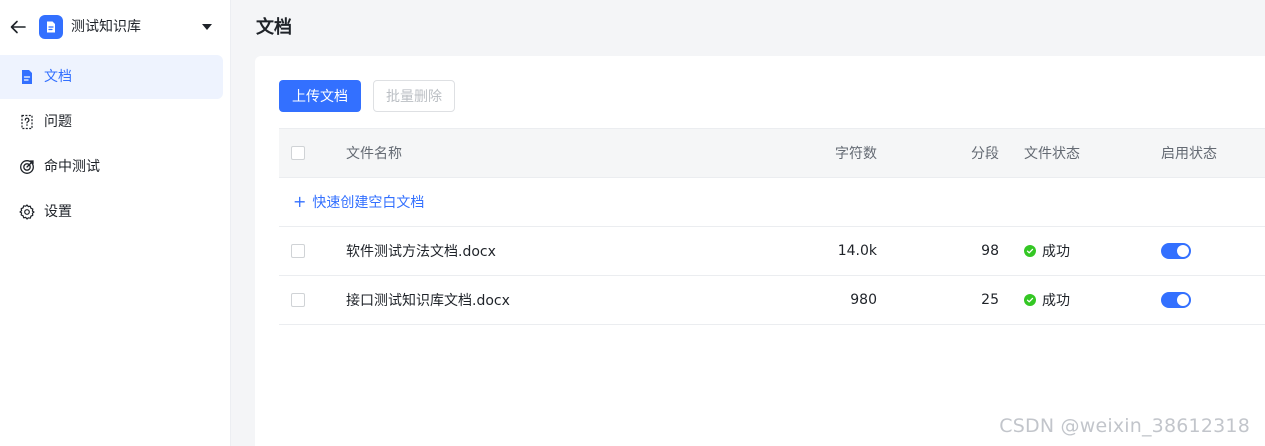  Describe the element at coordinates (111, 212) in the screenshot. I see `sidebar-item-settings: 设置` at that location.